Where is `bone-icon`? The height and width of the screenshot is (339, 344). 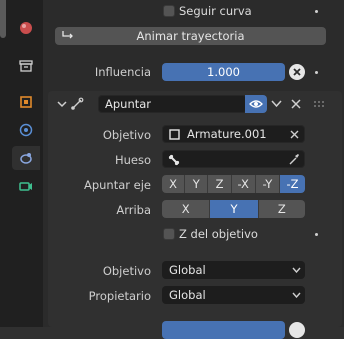
bone-icon is located at coordinates (174, 160).